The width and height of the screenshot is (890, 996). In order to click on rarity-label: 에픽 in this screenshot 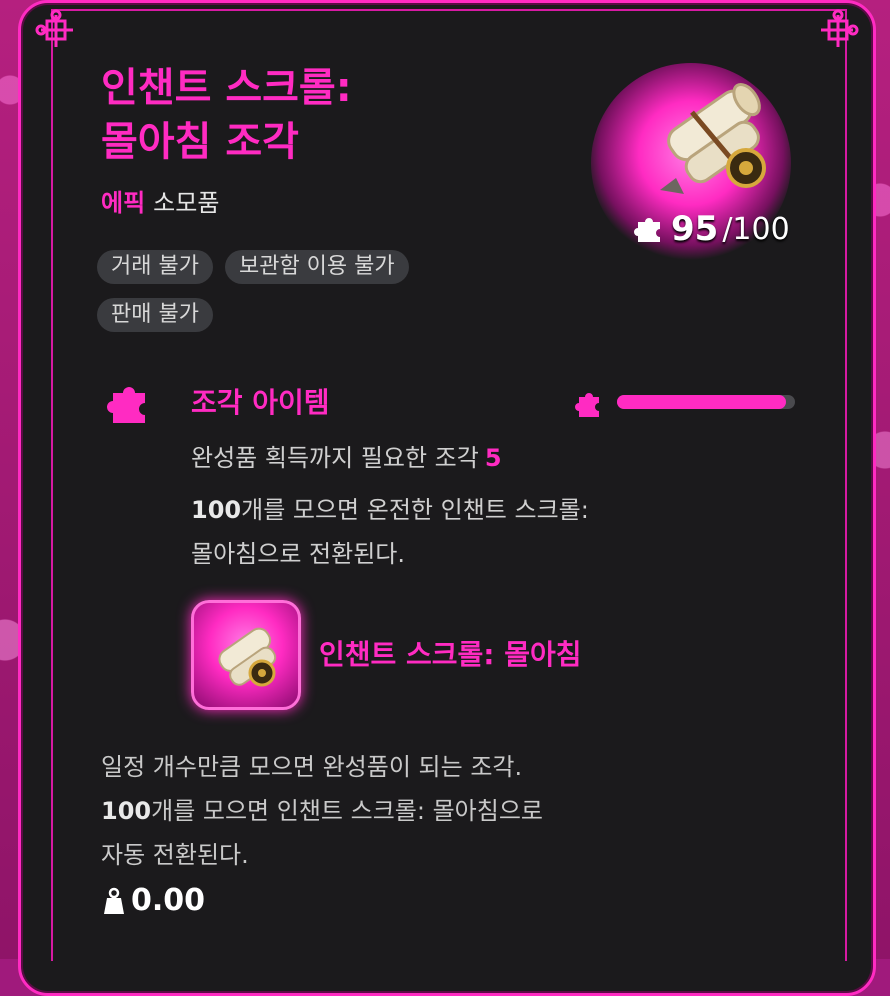, I will do `click(123, 203)`.